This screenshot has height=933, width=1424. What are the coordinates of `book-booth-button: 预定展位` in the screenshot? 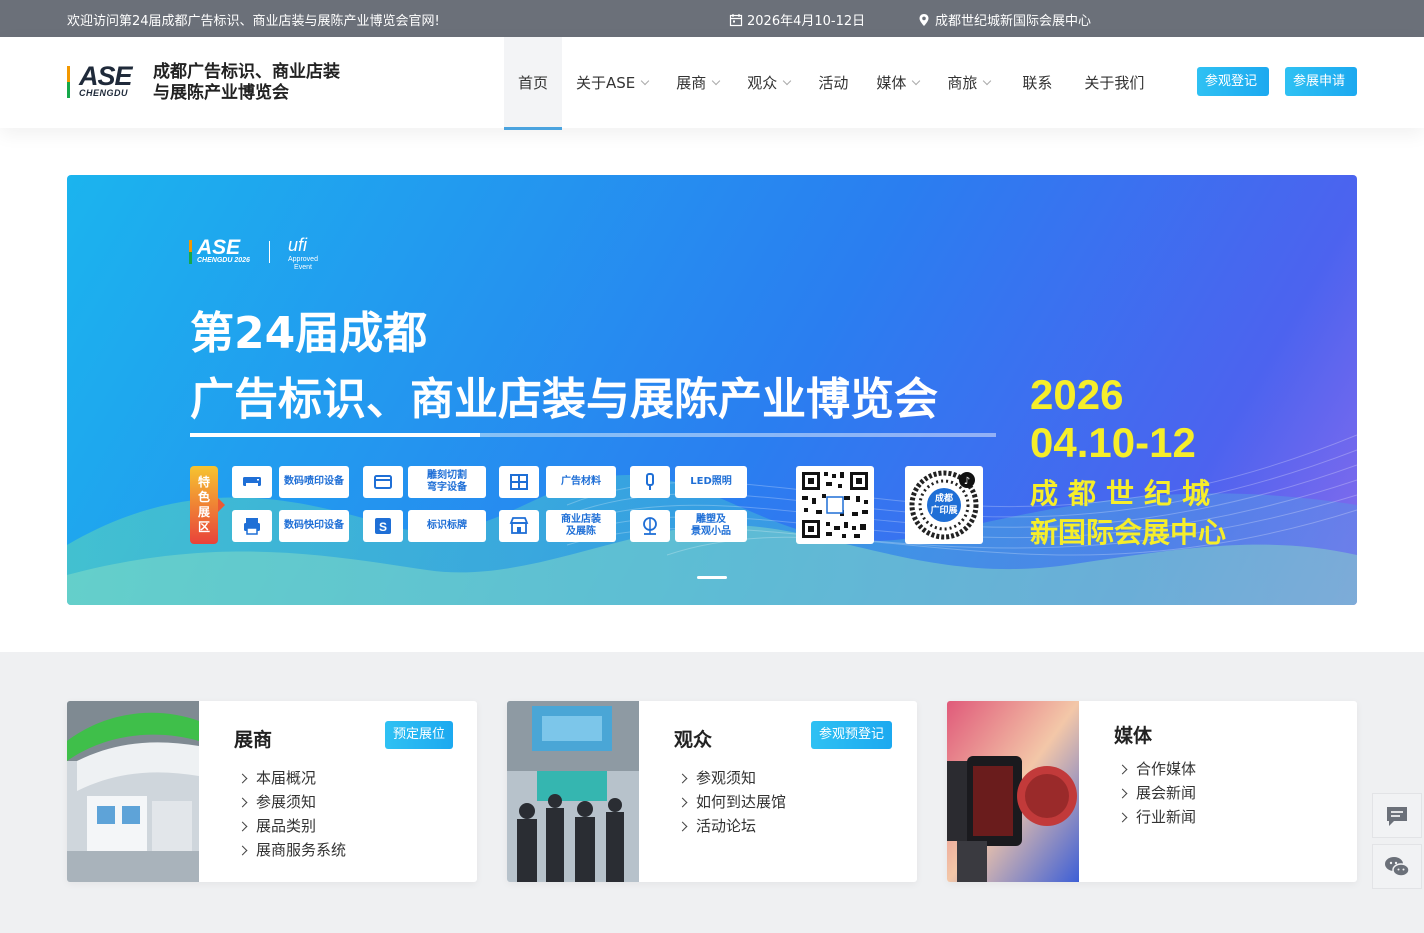 It's located at (419, 735).